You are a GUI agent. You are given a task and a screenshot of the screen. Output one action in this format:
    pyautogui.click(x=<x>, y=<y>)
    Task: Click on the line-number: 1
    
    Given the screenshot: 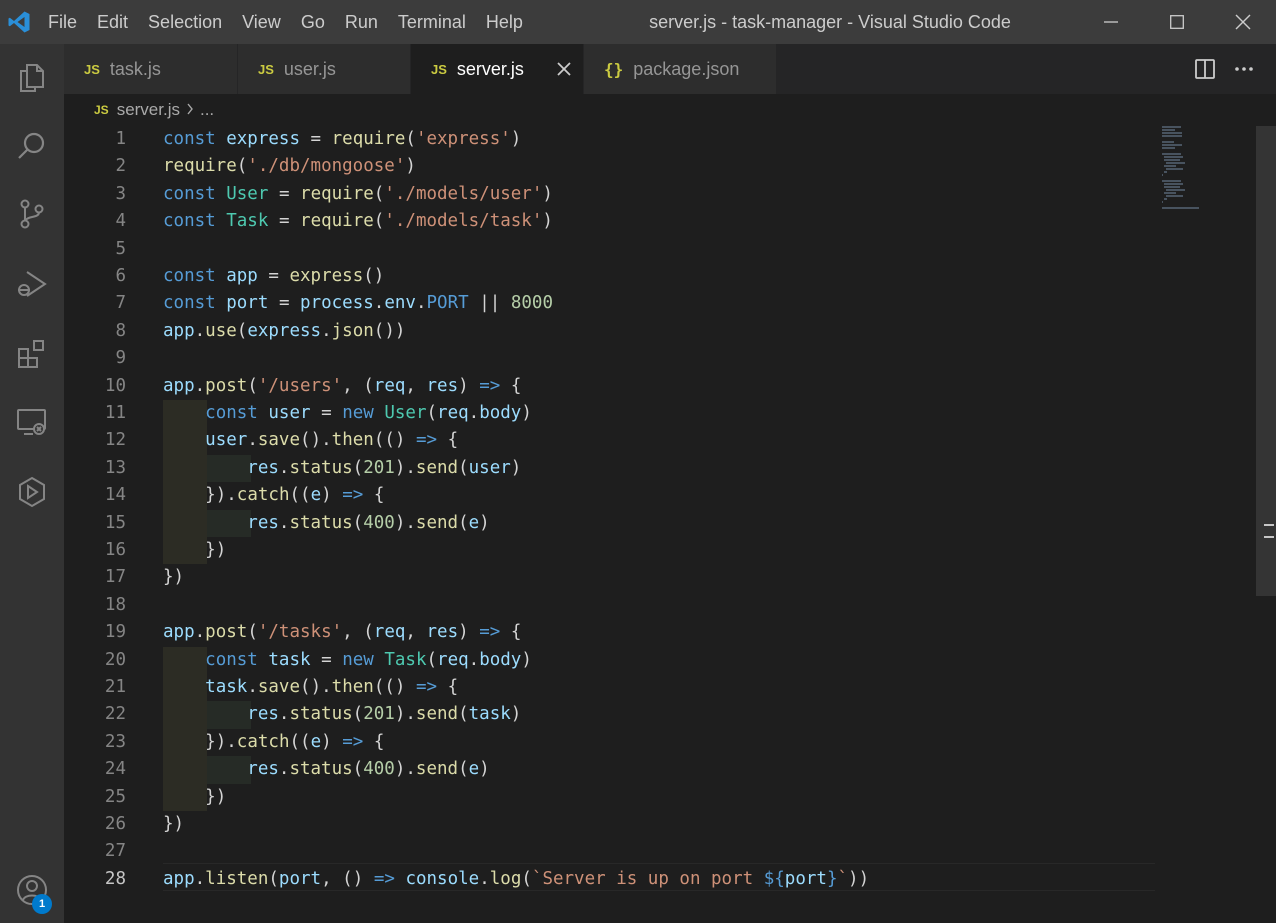 What is the action you would take?
    pyautogui.click(x=120, y=139)
    